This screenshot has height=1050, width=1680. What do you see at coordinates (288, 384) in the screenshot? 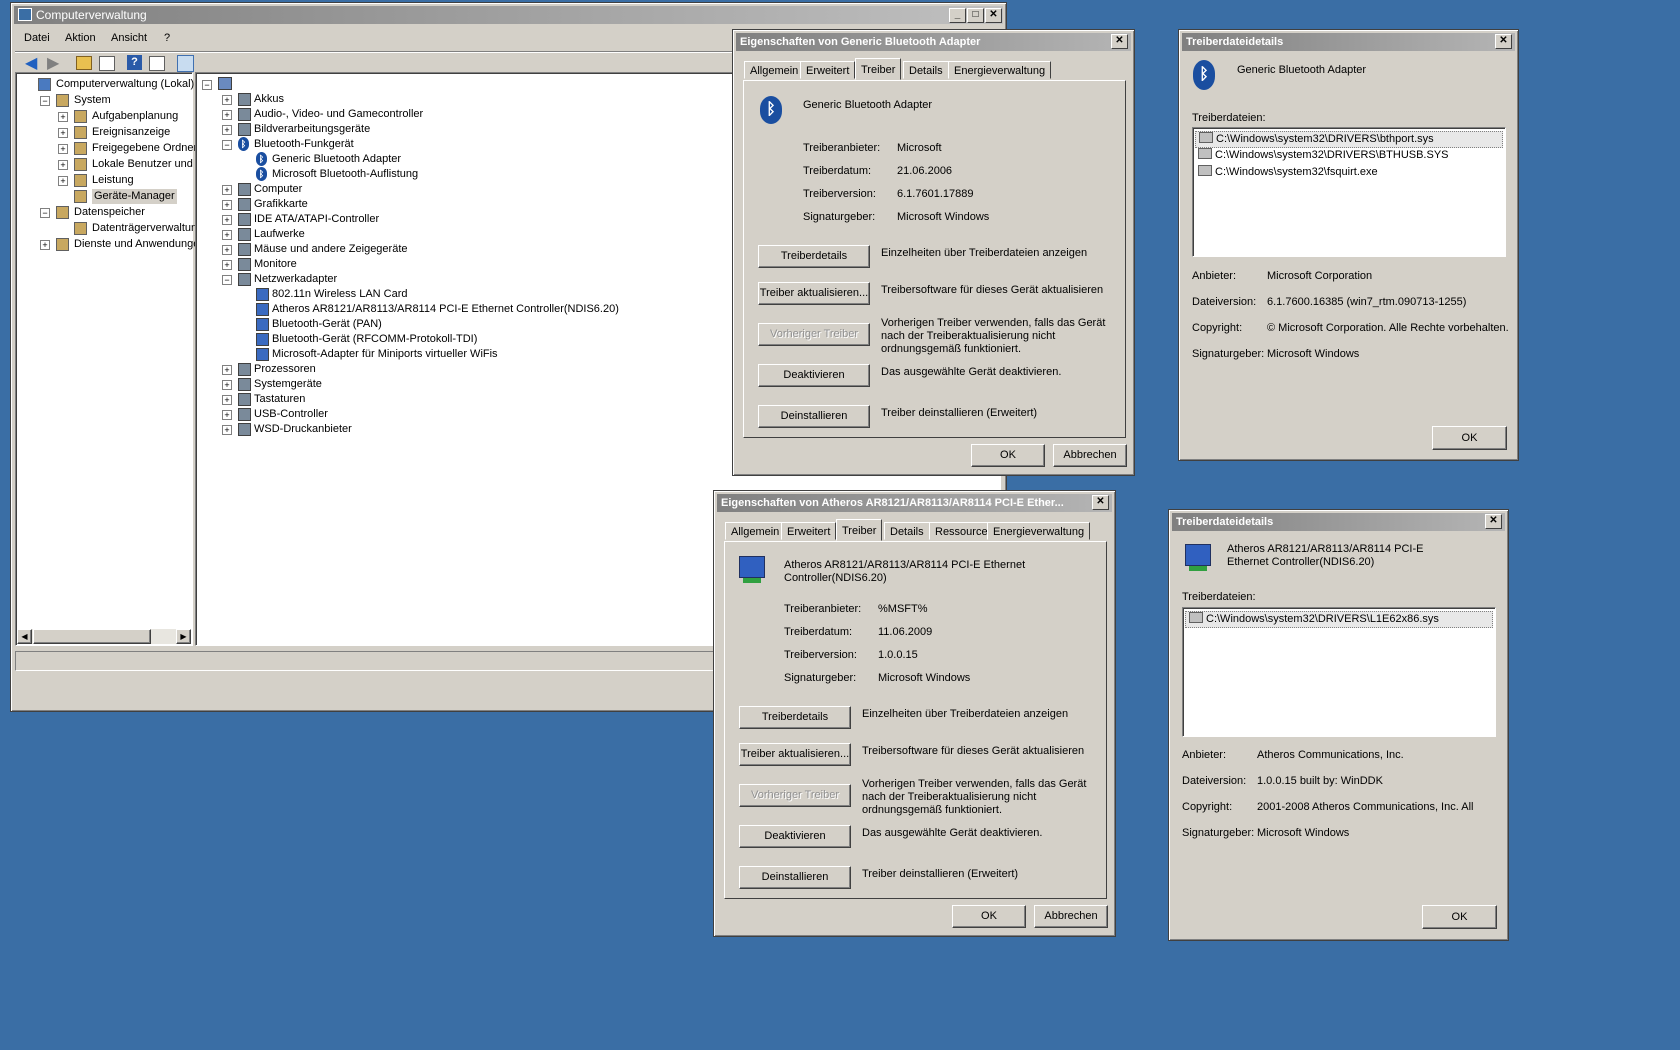
I see `device-tree-item: Systemgeräte` at bounding box center [288, 384].